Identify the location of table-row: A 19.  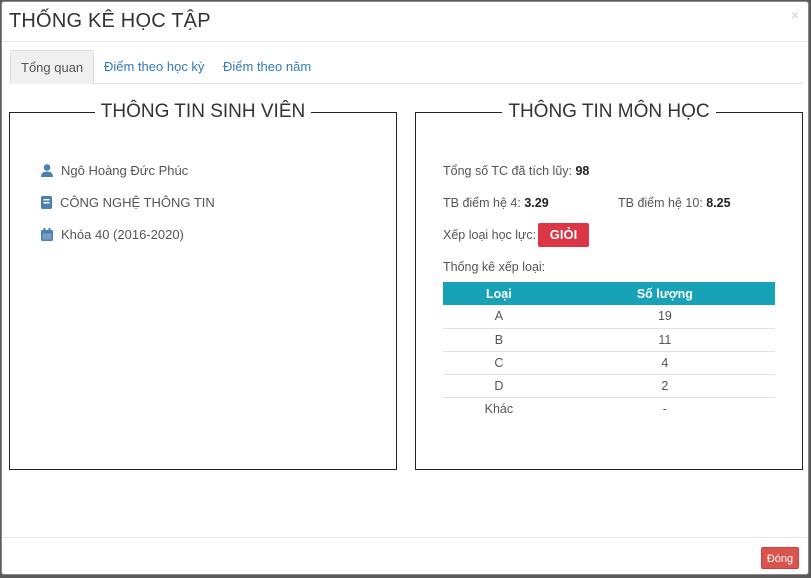
(609, 317).